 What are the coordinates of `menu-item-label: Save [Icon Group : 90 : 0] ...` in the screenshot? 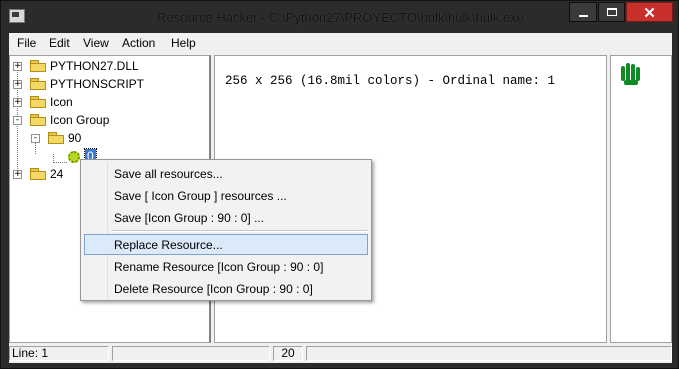 It's located at (189, 218).